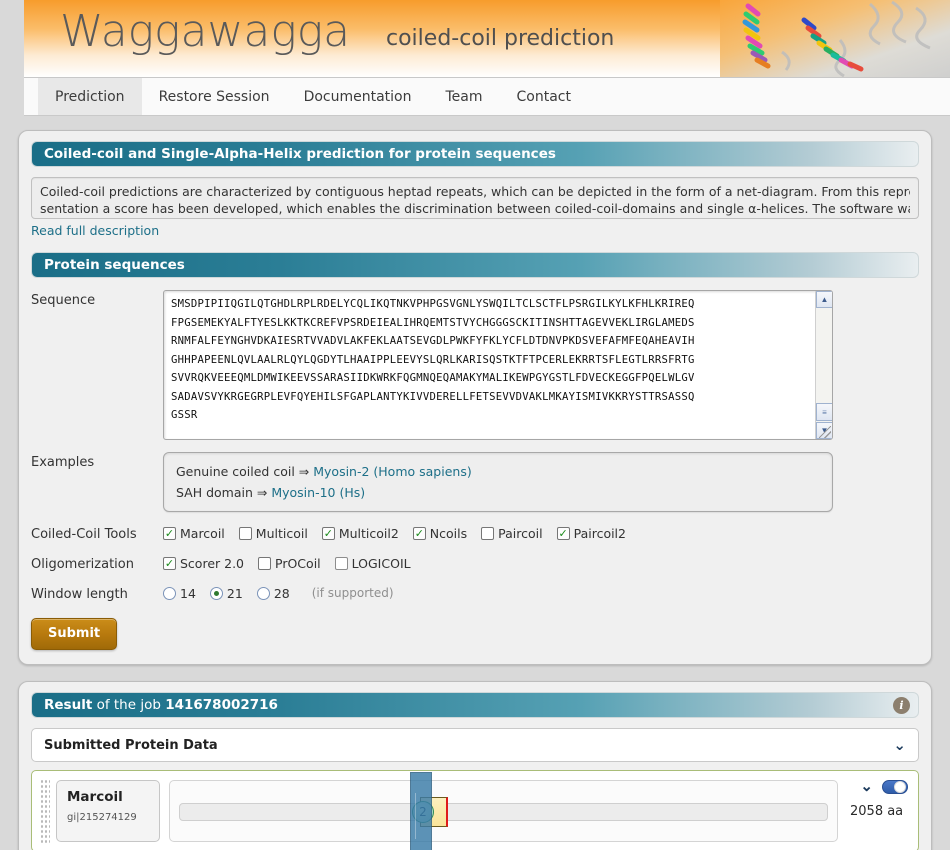  I want to click on nav-item-restore-session: Restore Session, so click(214, 96).